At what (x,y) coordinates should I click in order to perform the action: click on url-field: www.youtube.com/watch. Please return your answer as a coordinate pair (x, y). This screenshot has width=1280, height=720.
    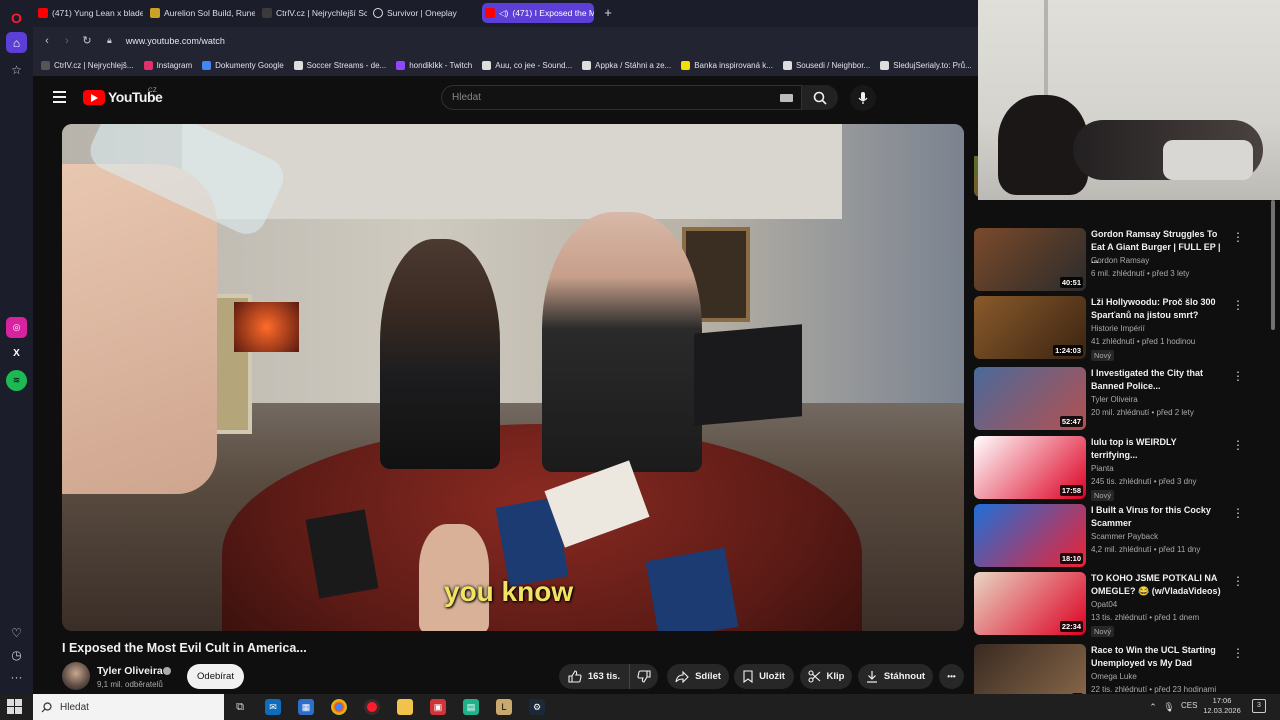
    Looking at the image, I should click on (175, 41).